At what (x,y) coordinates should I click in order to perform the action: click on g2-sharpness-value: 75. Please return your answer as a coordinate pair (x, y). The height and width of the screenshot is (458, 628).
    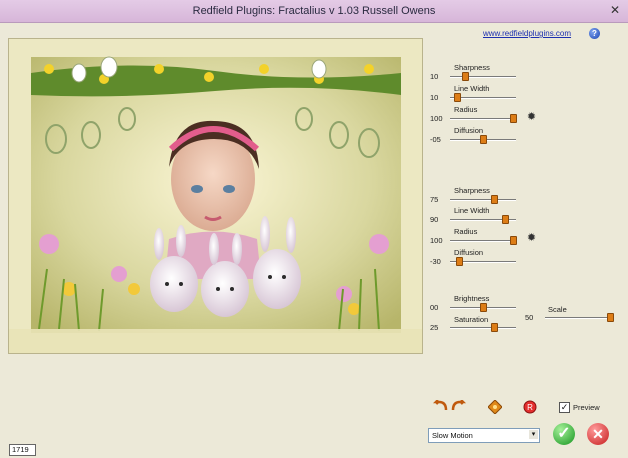
    Looking at the image, I should click on (434, 199).